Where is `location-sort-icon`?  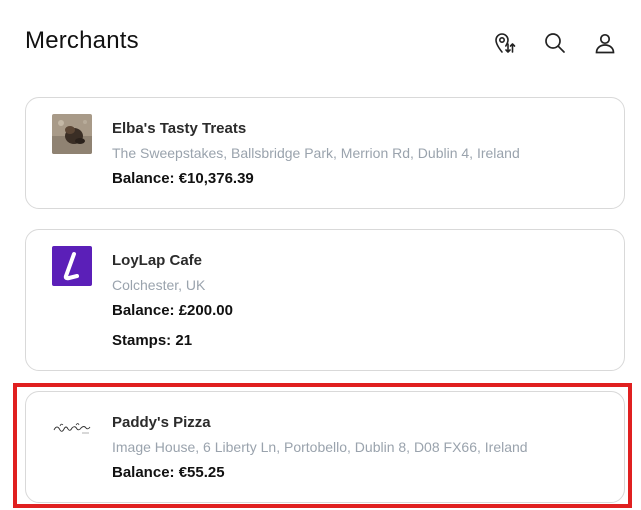 location-sort-icon is located at coordinates (505, 43).